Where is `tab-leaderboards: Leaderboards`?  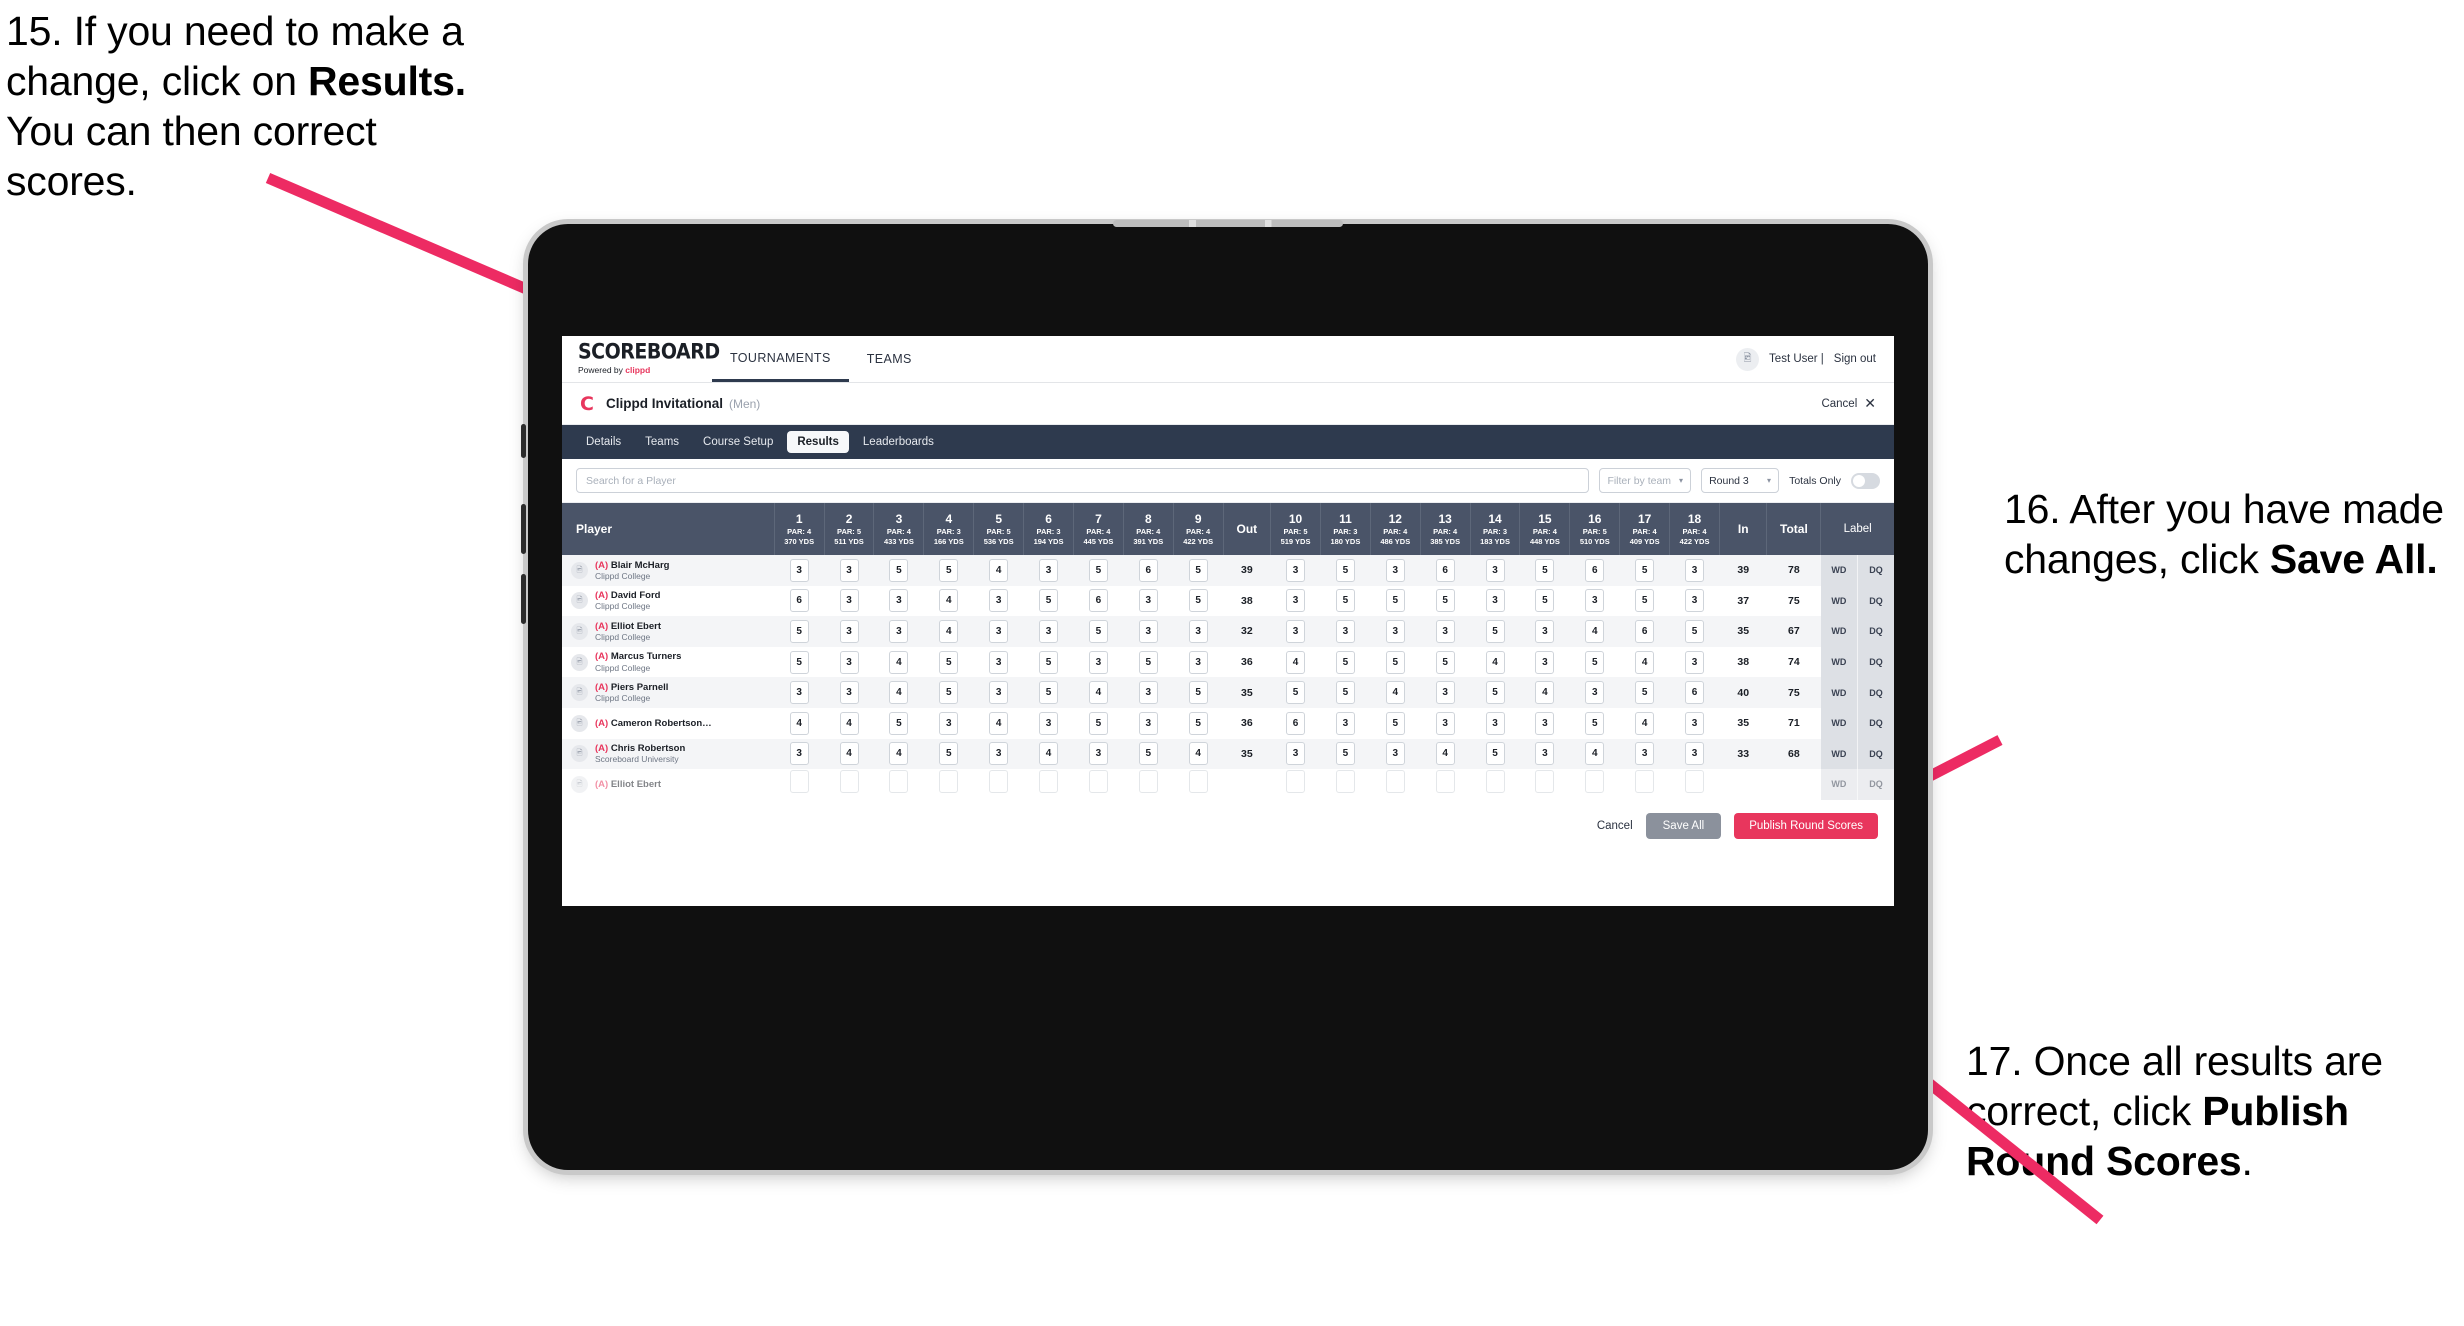 tab-leaderboards: Leaderboards is located at coordinates (898, 442).